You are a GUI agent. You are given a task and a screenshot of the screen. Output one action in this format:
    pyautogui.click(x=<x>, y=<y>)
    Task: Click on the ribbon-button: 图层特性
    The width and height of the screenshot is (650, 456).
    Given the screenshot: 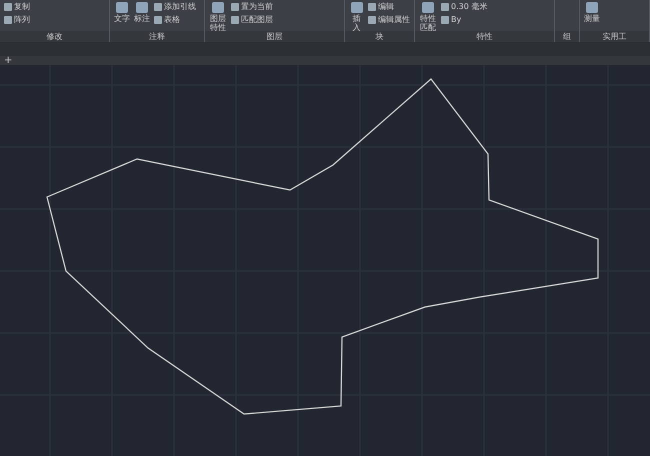 What is the action you would take?
    pyautogui.click(x=218, y=16)
    